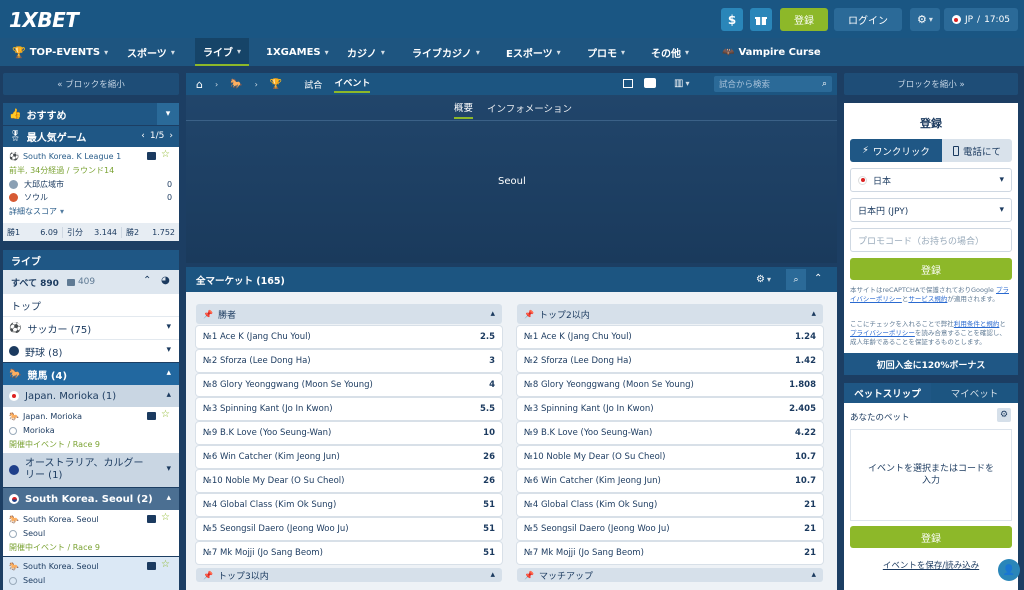 Image resolution: width=1024 pixels, height=590 pixels. I want to click on market-settings-button: ⚙ ▾, so click(763, 279).